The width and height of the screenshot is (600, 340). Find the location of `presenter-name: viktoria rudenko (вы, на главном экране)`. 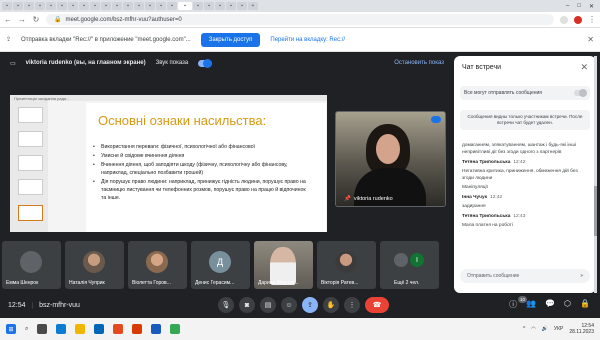

presenter-name: viktoria rudenko (вы, на главном экране) is located at coordinates (85, 63).